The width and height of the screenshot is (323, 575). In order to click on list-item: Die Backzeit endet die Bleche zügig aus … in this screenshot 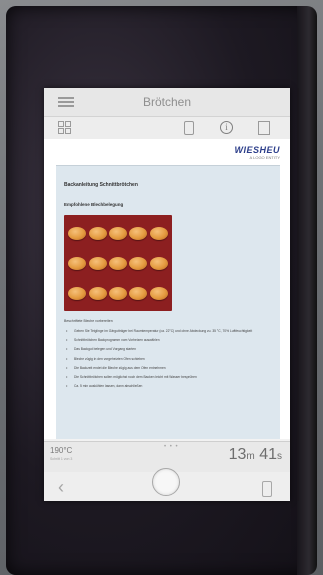, I will do `click(168, 368)`.